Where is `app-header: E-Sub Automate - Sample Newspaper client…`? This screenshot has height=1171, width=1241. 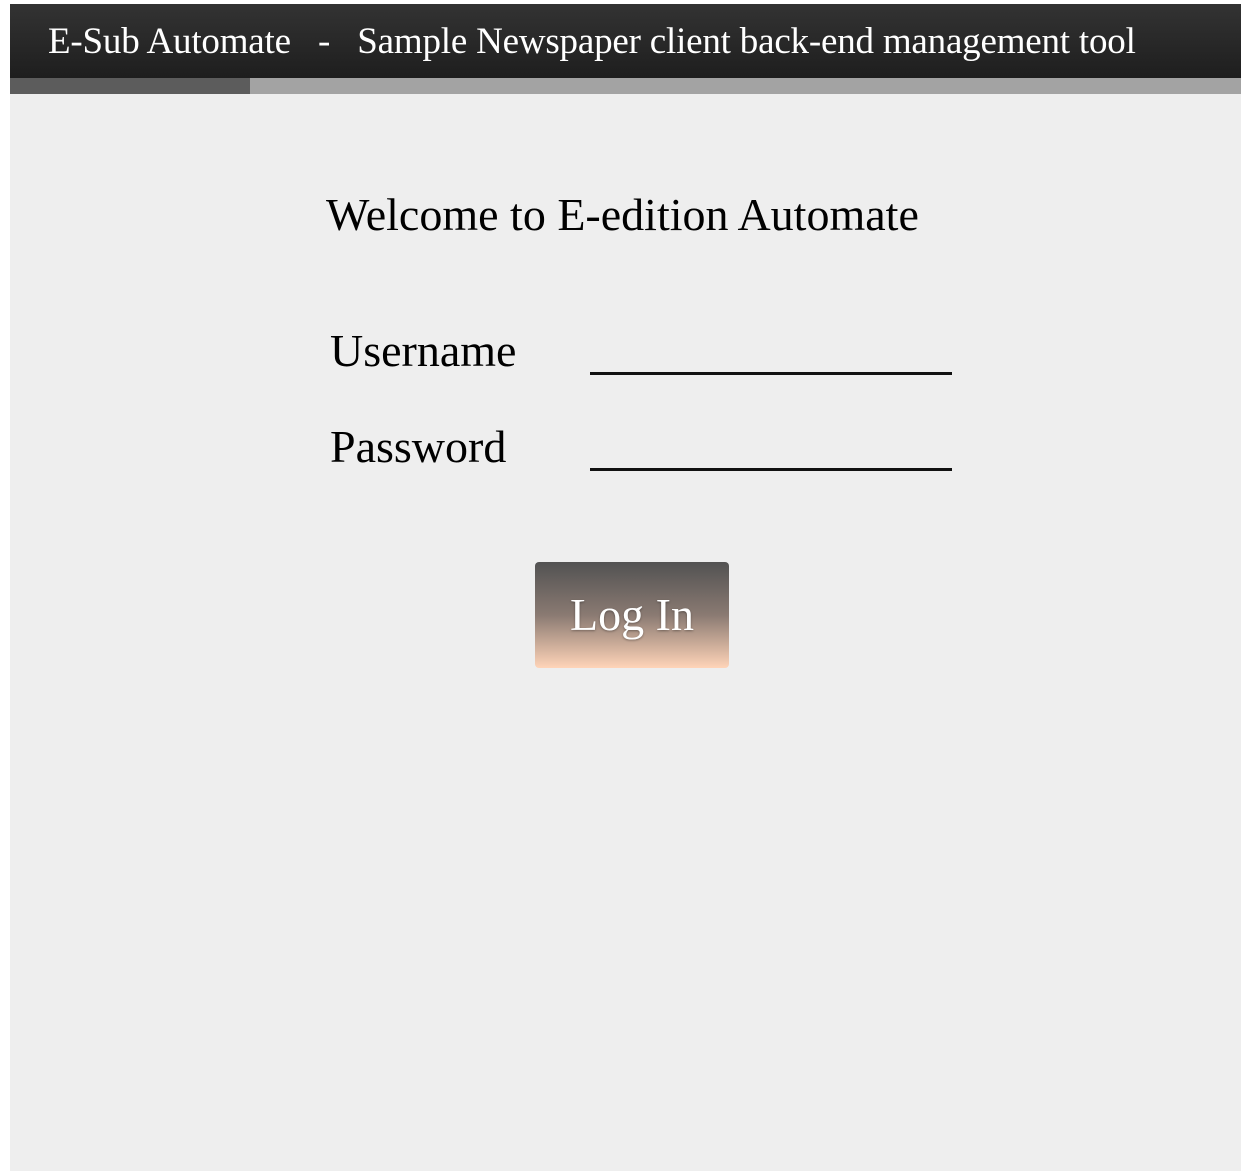
app-header: E-Sub Automate - Sample Newspaper client… is located at coordinates (625, 41).